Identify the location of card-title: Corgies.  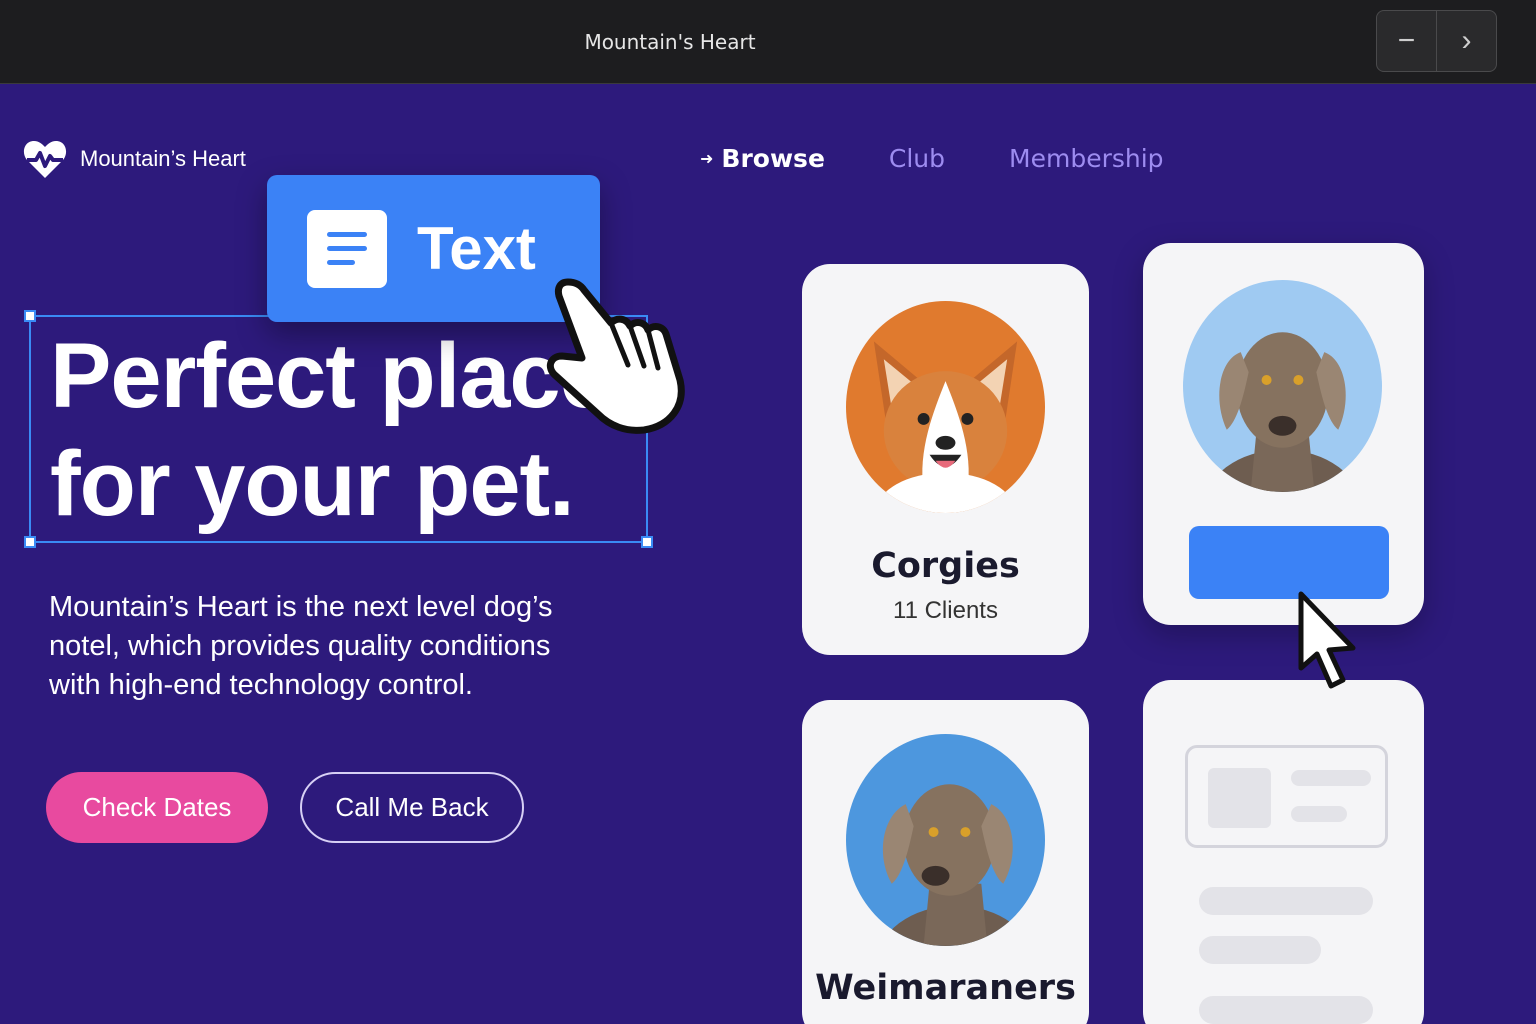
(945, 566).